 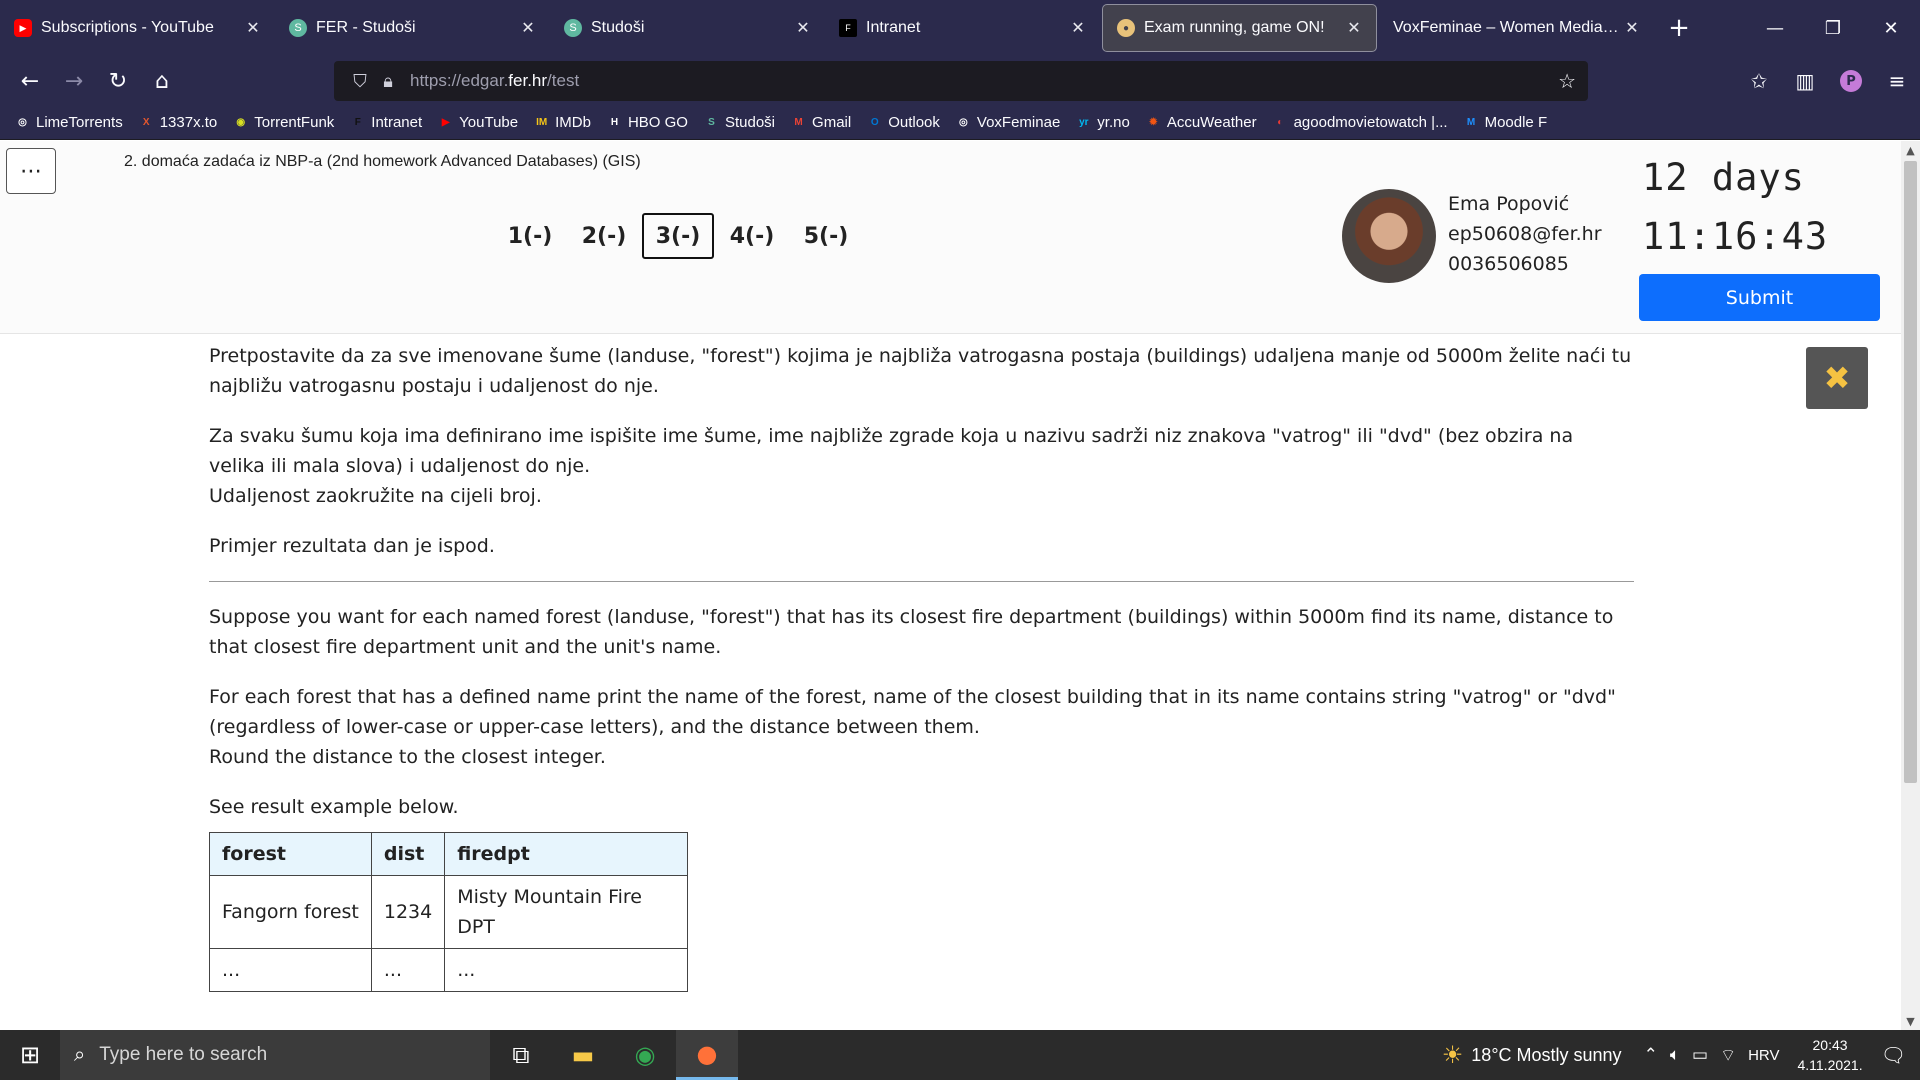 I want to click on question-button-5: 5(-), so click(x=826, y=236).